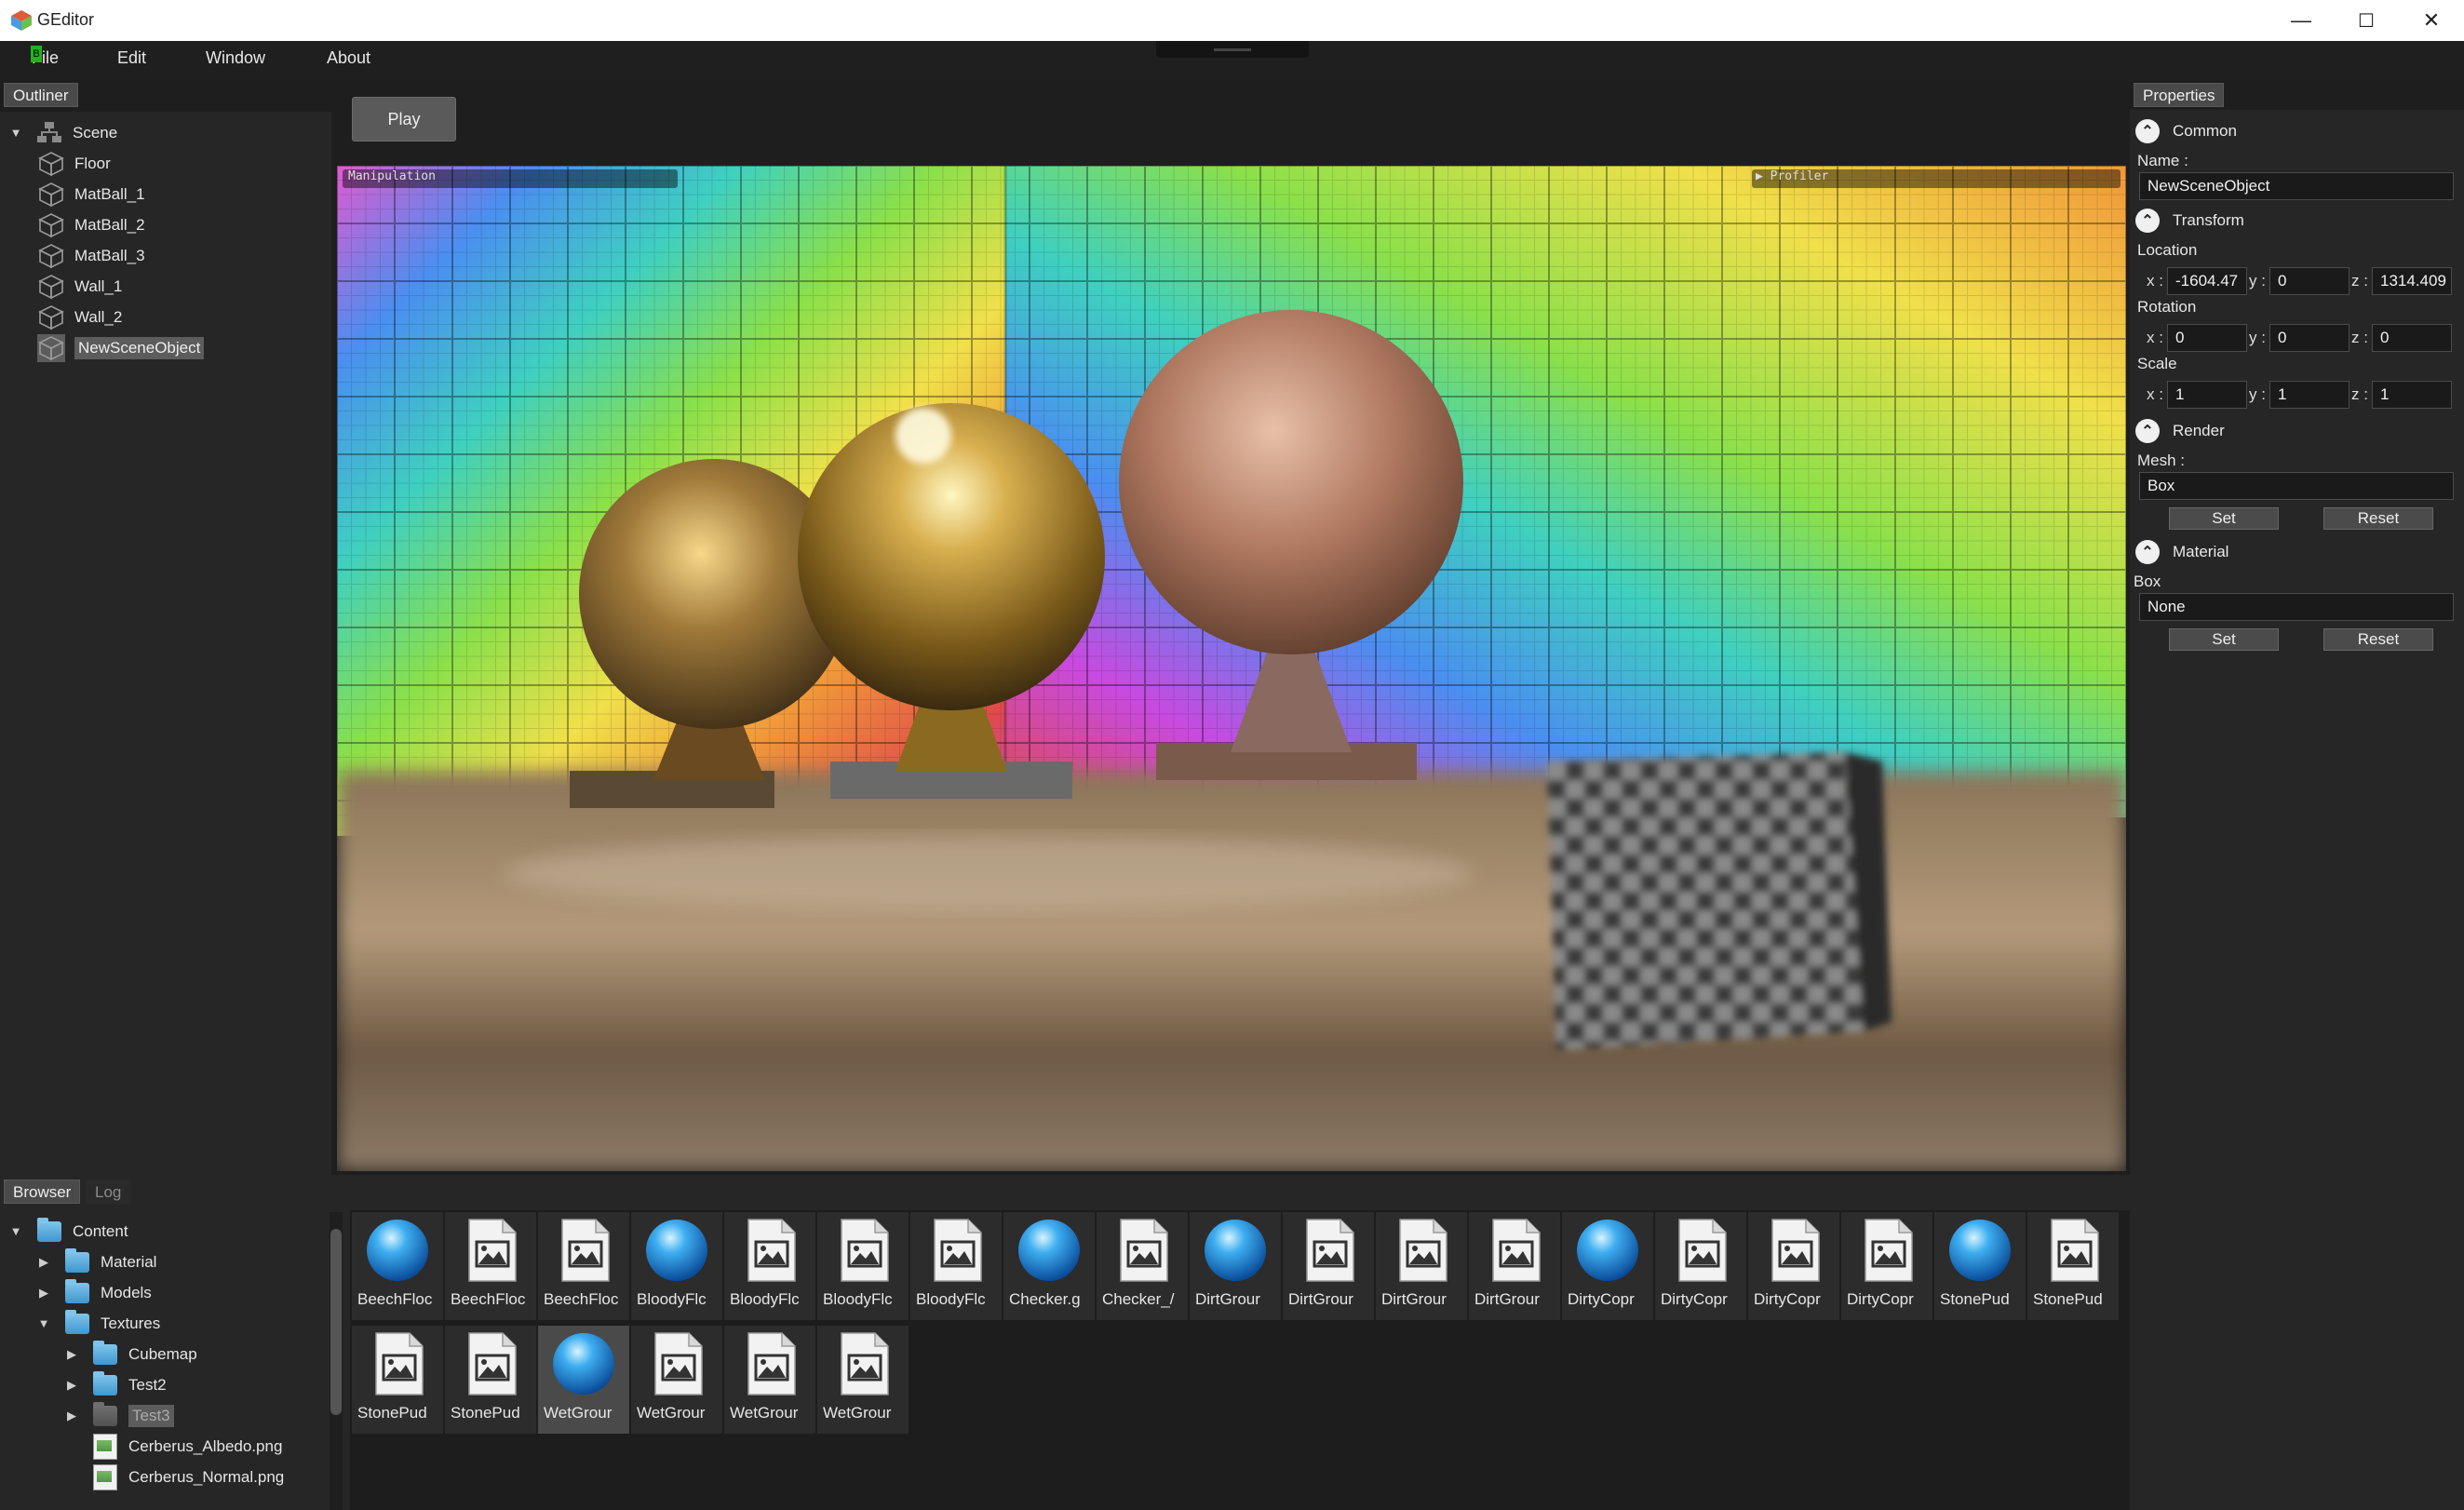 The image size is (2464, 1510). I want to click on tree-item-test2: ▶ Test2, so click(146, 1384).